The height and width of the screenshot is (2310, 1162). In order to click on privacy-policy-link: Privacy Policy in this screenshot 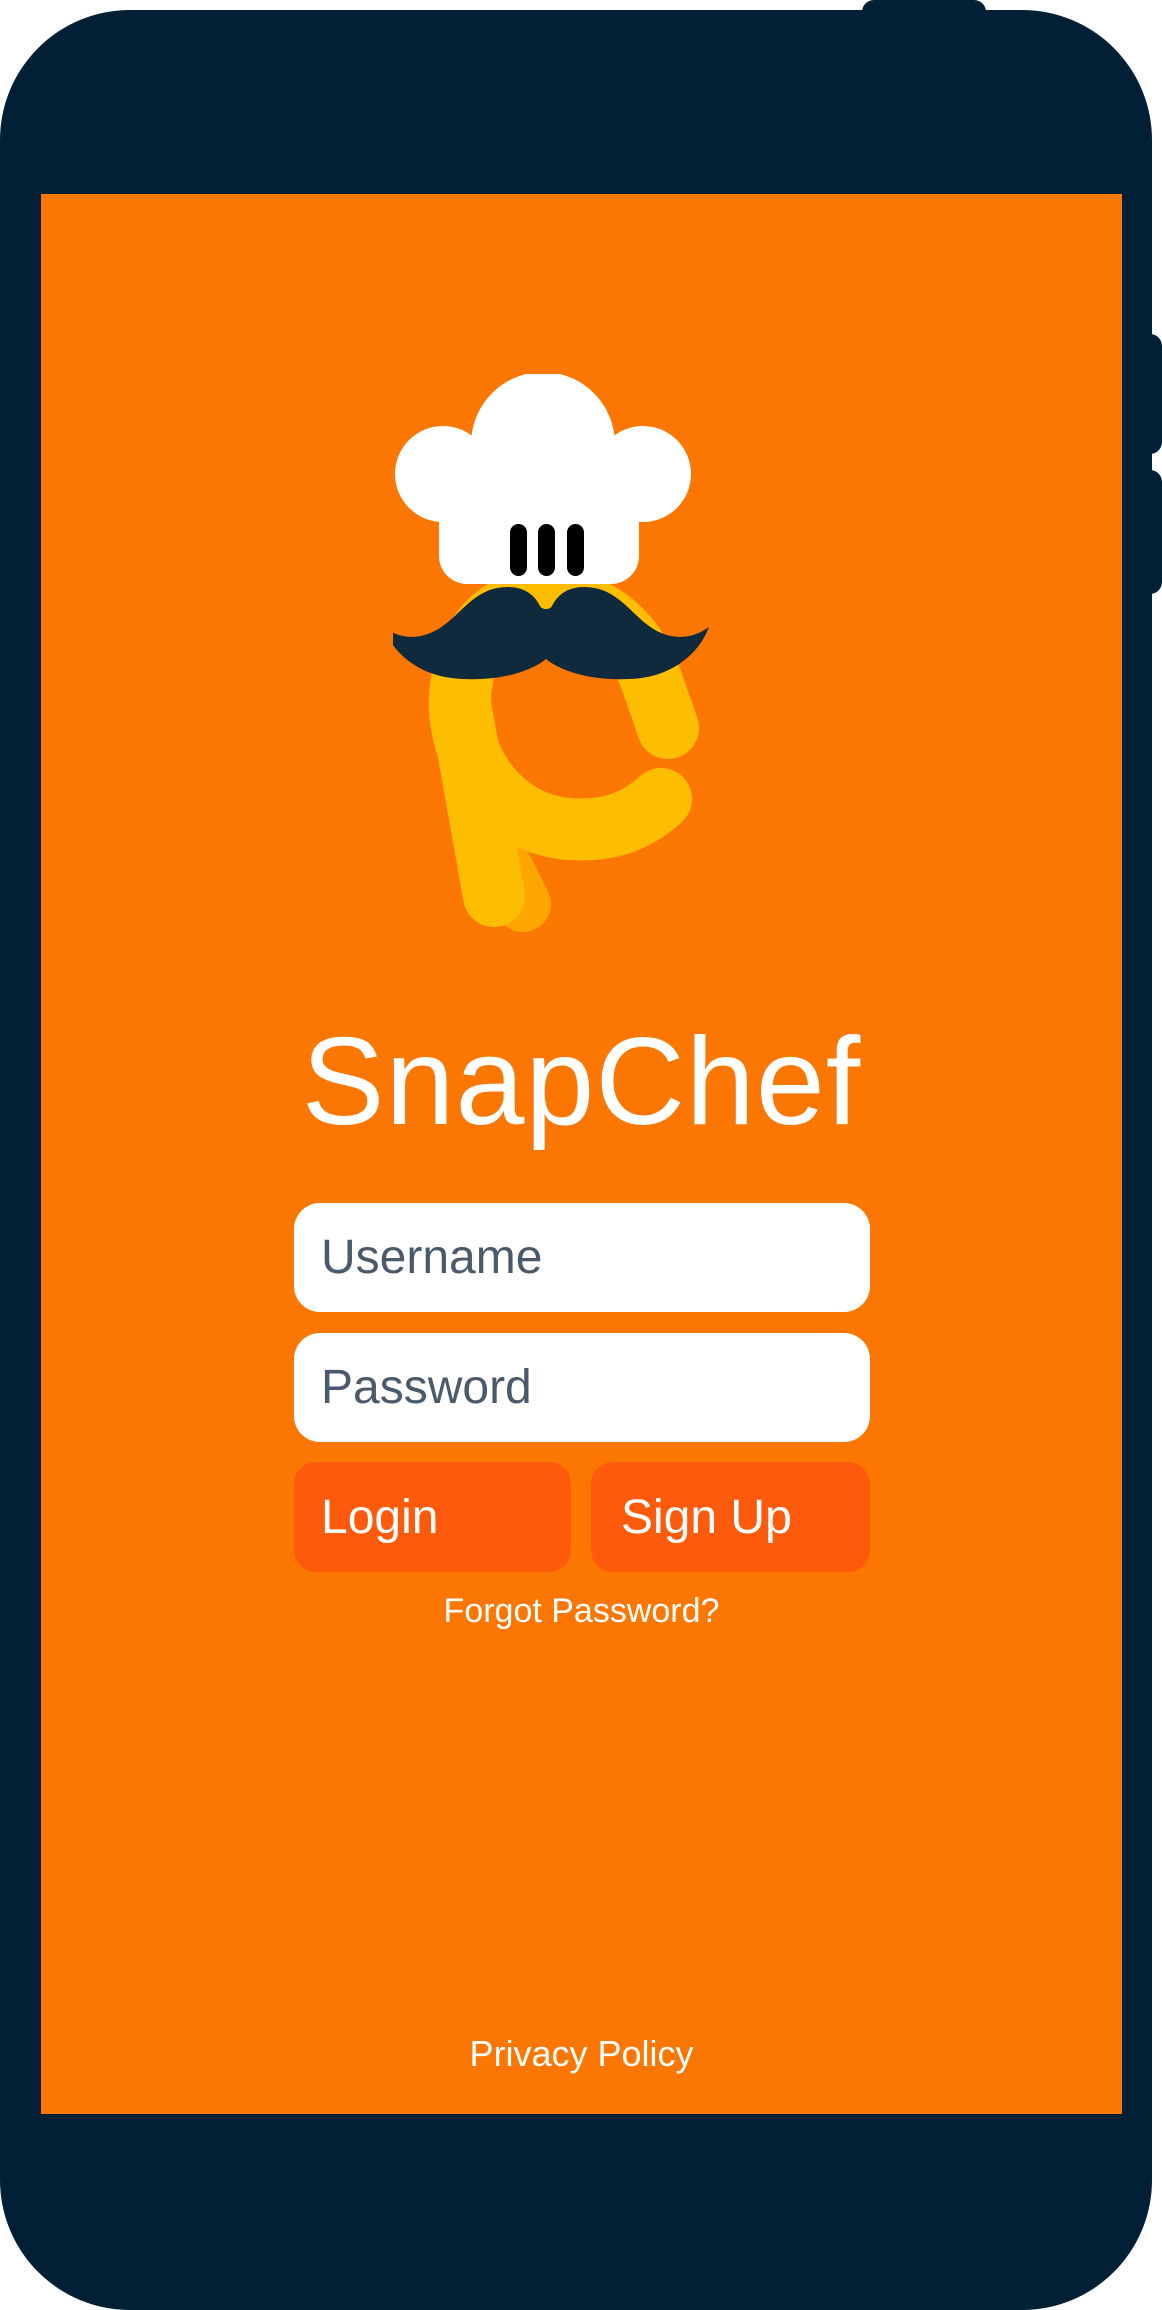, I will do `click(581, 2054)`.